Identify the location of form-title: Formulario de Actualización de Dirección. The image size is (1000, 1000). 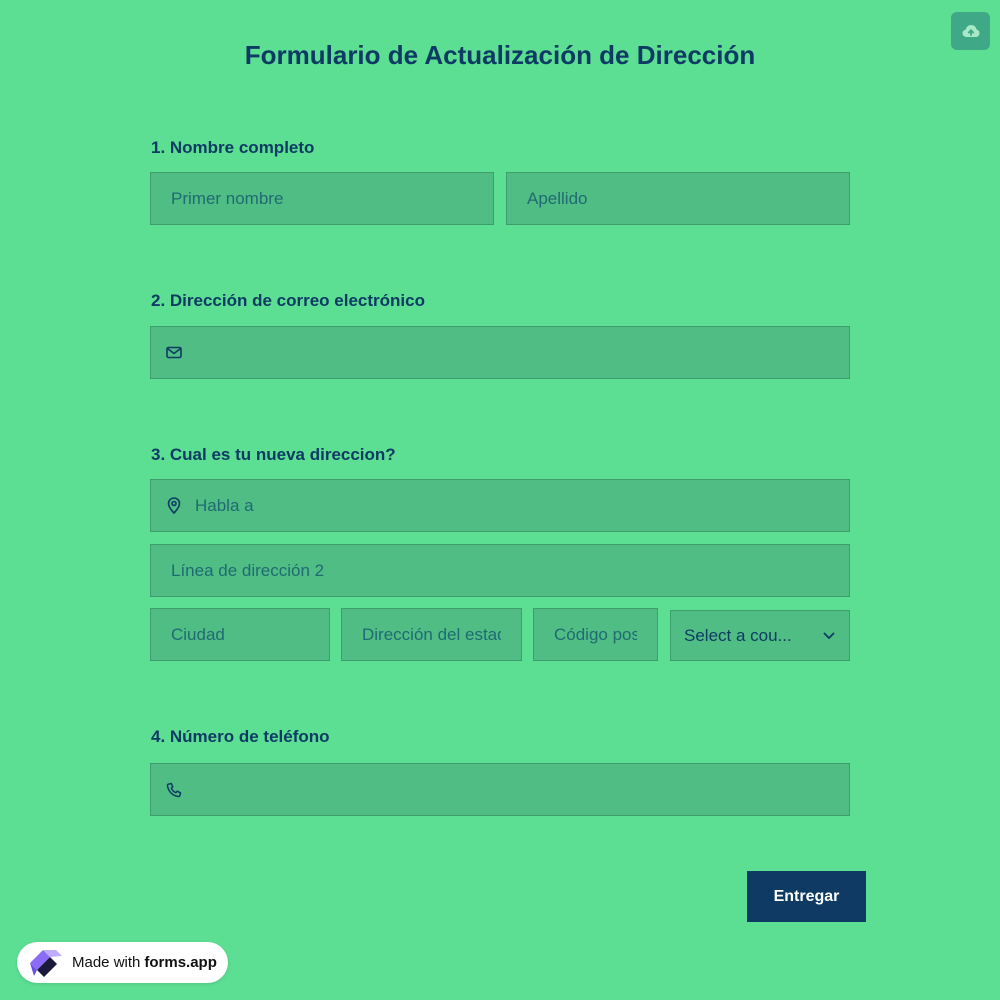
(500, 55).